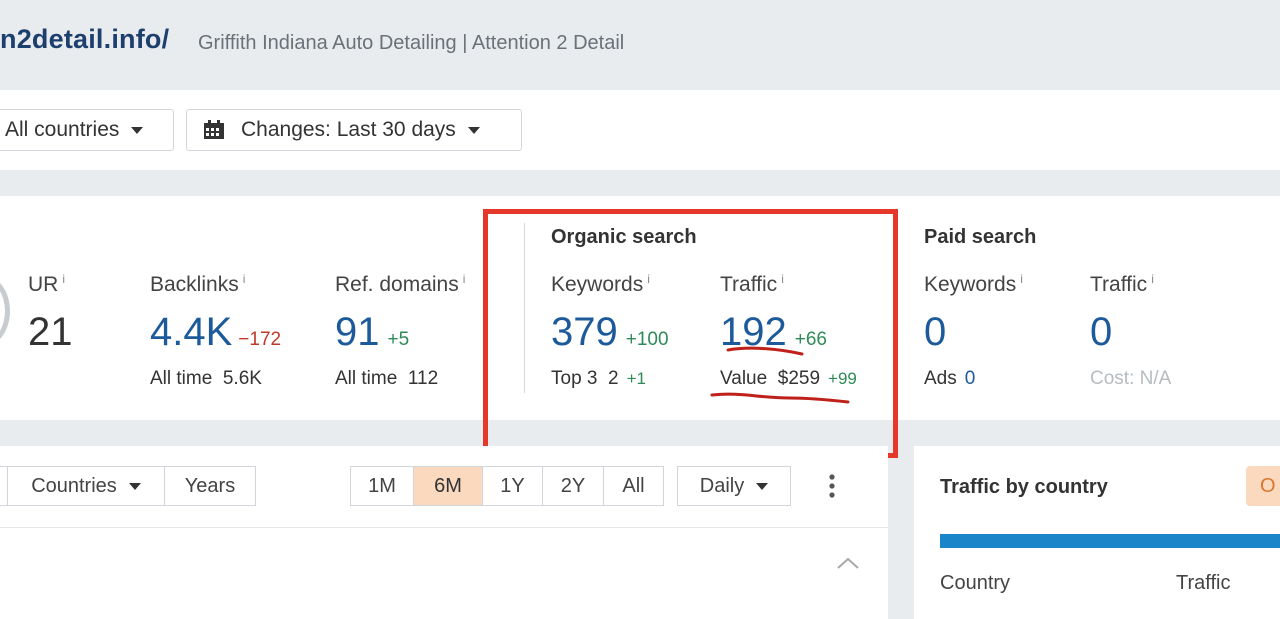 The image size is (1280, 619). I want to click on backlinks-value: 4.4K, so click(191, 332).